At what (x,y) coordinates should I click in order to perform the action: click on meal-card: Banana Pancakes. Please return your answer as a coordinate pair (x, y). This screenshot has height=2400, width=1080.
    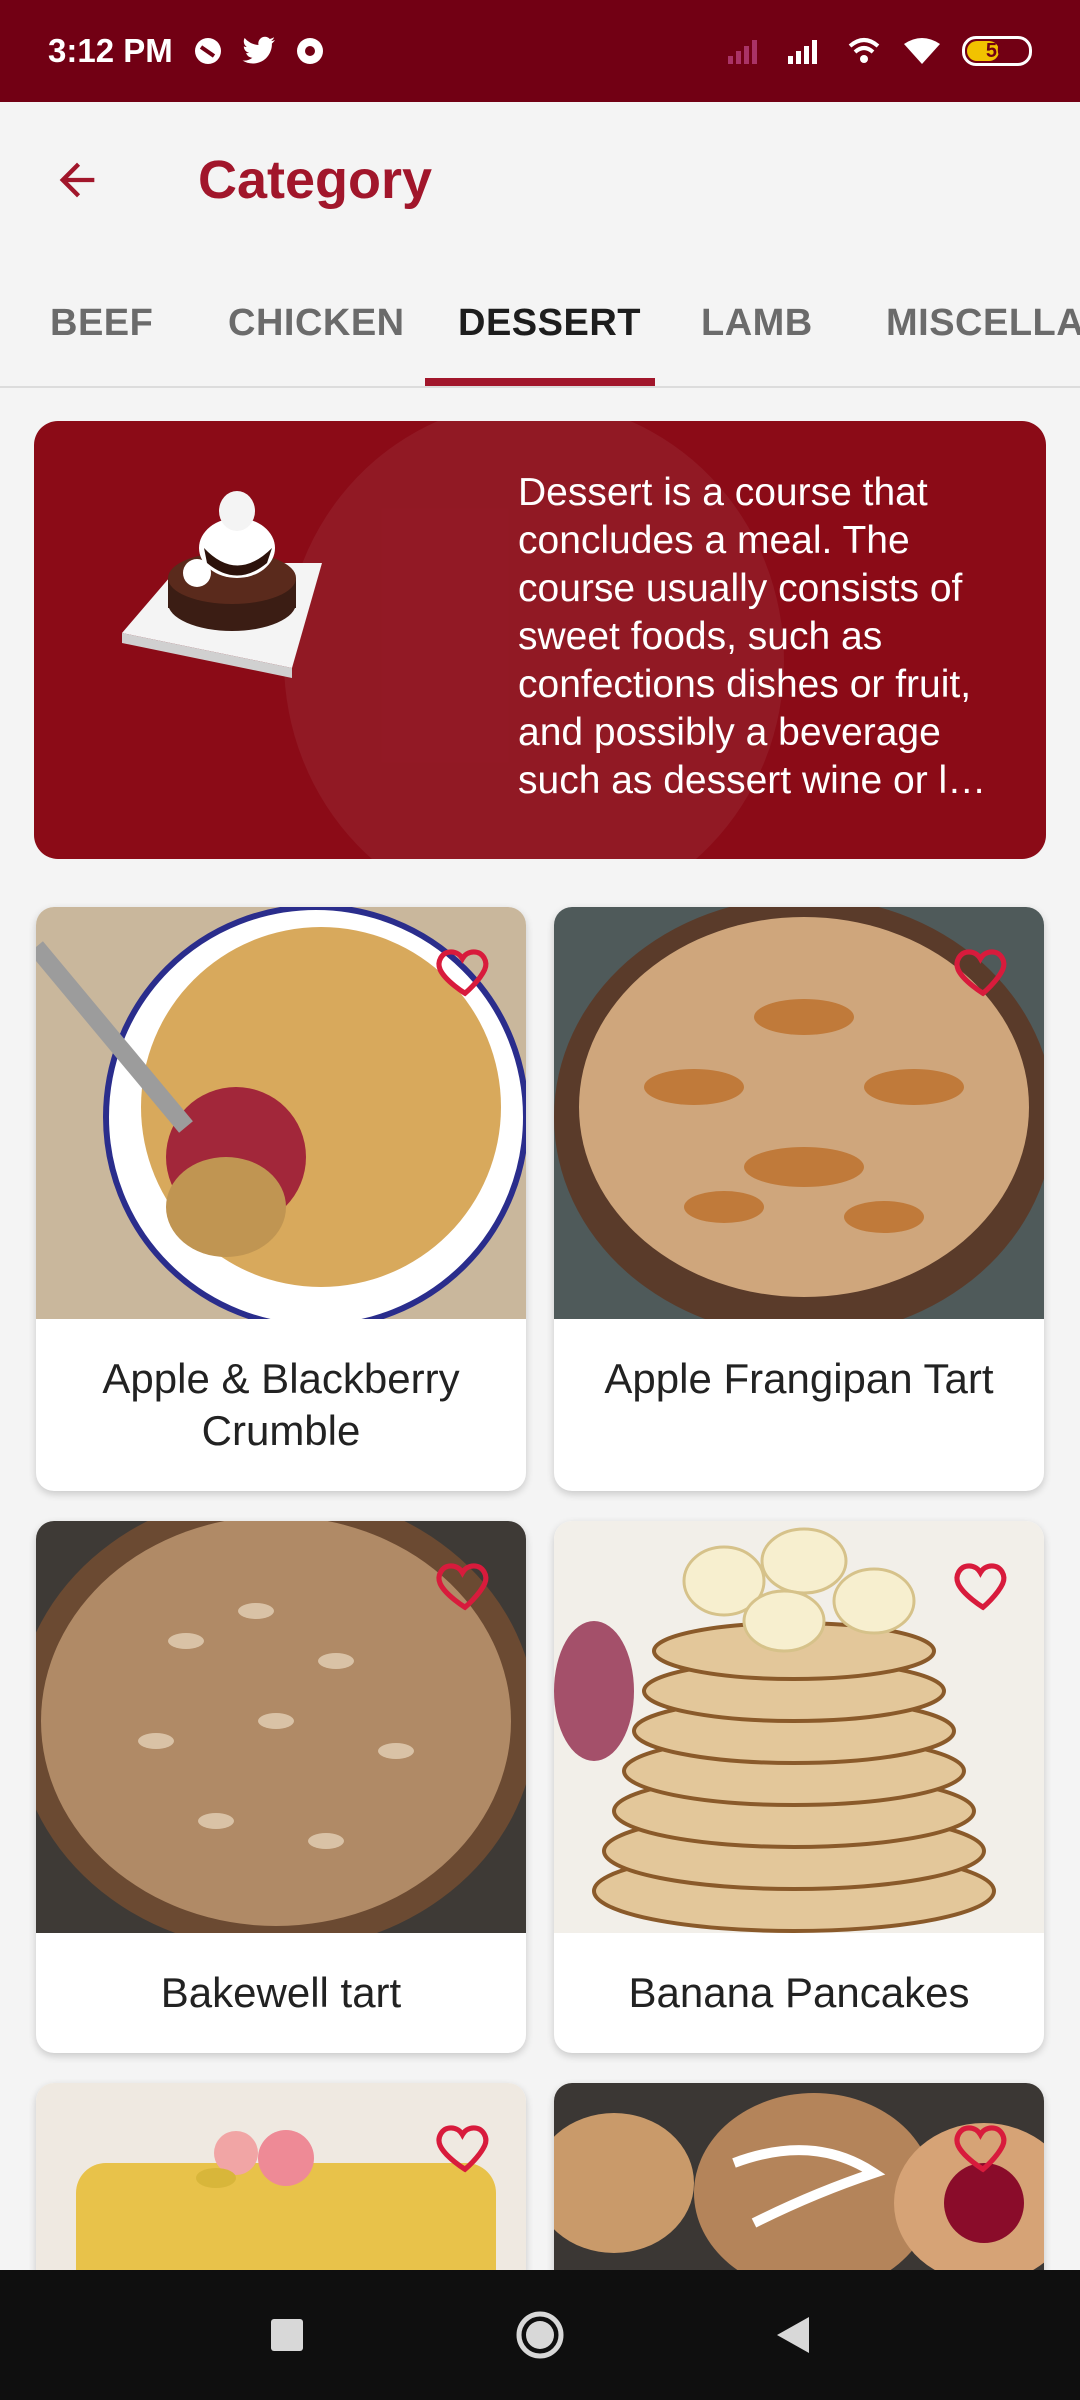
    Looking at the image, I should click on (799, 1787).